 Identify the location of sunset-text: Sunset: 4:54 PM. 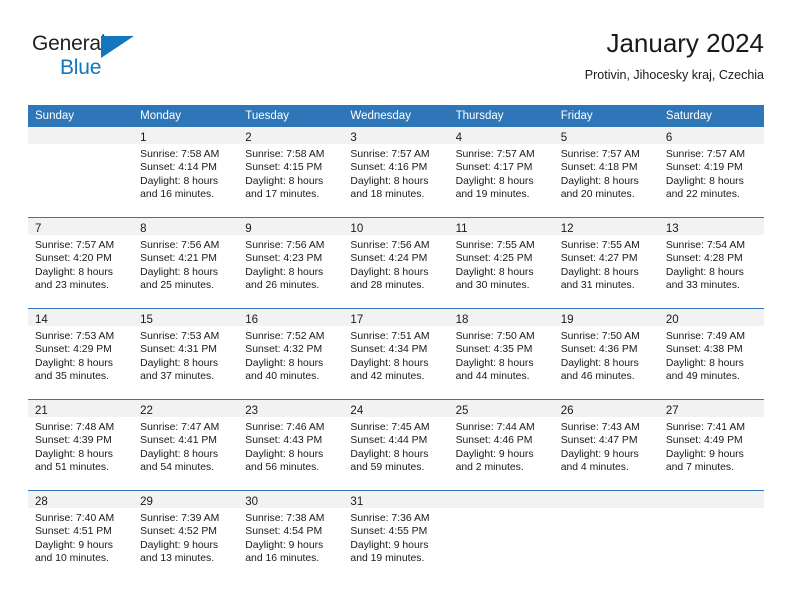
(284, 532).